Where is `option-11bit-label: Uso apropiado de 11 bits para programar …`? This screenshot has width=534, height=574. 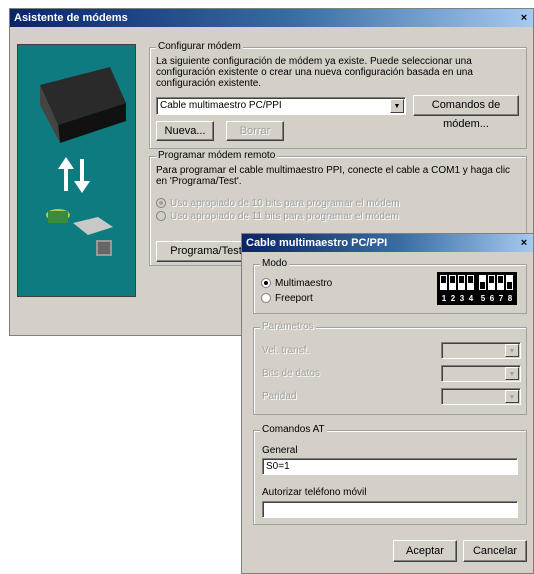
option-11bit-label: Uso apropiado de 11 bits para programar … is located at coordinates (284, 216).